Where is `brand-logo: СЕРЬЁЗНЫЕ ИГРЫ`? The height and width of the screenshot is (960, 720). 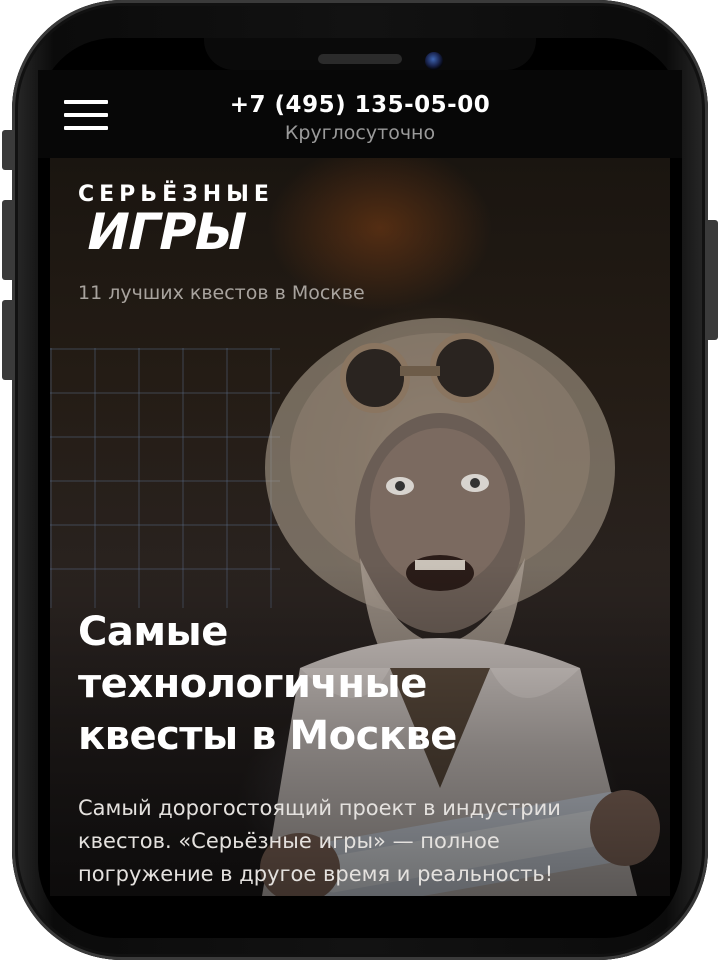
brand-logo: СЕРЬЁЗНЫЕ ИГРЫ is located at coordinates (183, 223).